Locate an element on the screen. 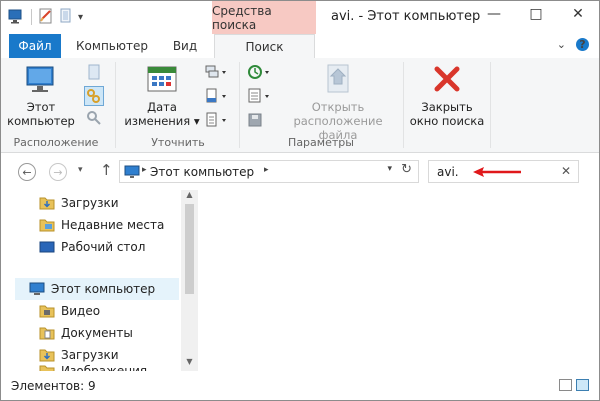 This screenshot has height=401, width=600. chevron-down-icon: ⌄ is located at coordinates (561, 44).